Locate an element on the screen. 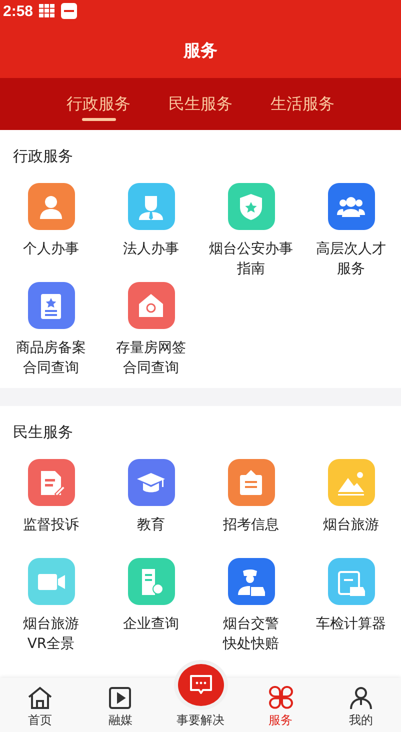 The width and height of the screenshot is (401, 732). service-item: 招考信息 is located at coordinates (251, 507).